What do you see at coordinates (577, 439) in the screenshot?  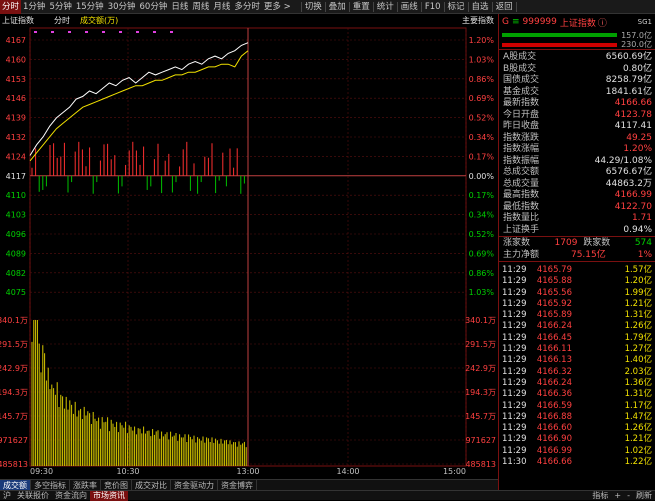 I see `tick-row: 11:29 4166.90 1.21亿` at bounding box center [577, 439].